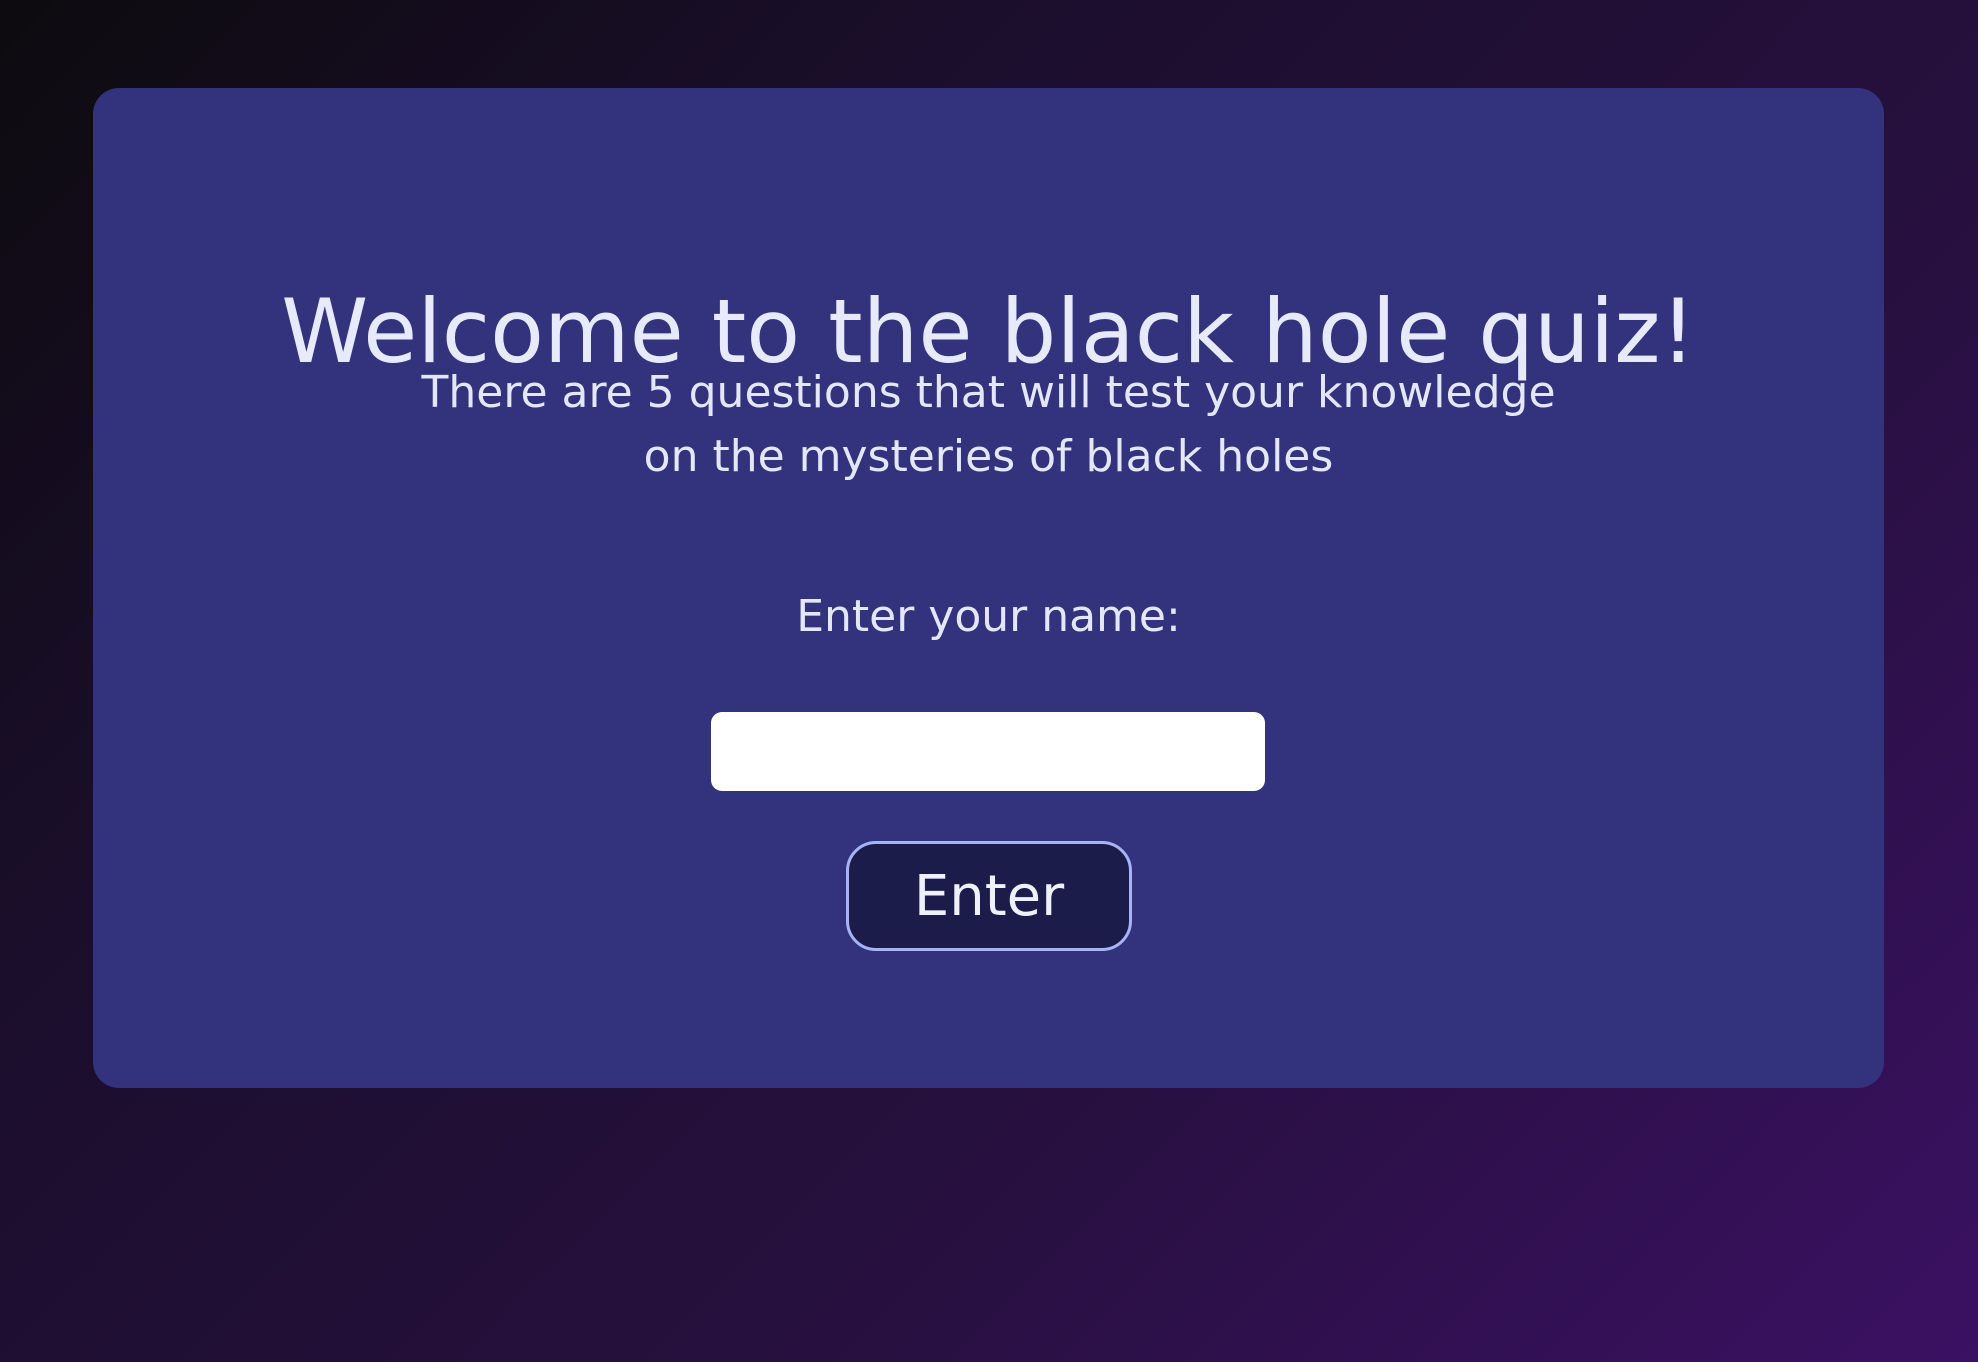 The image size is (1978, 1362). What do you see at coordinates (988, 616) in the screenshot?
I see `name-label: Enter your name:` at bounding box center [988, 616].